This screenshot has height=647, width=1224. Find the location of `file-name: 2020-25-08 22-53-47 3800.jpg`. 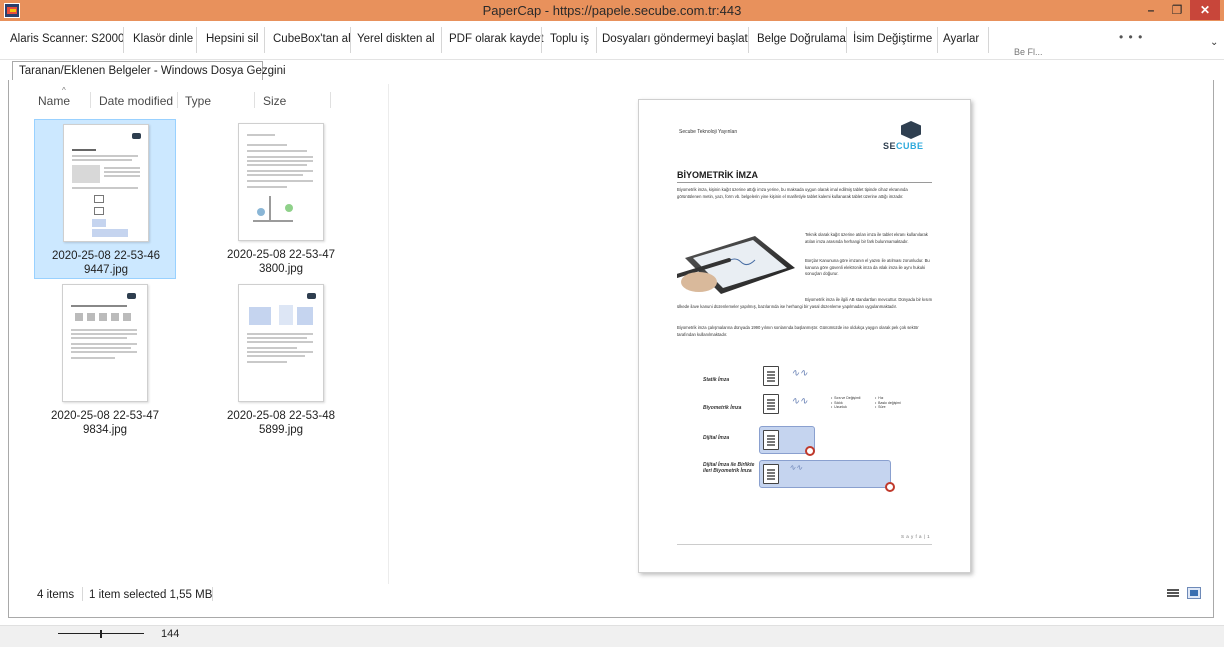

file-name: 2020-25-08 22-53-47 3800.jpg is located at coordinates (281, 262).